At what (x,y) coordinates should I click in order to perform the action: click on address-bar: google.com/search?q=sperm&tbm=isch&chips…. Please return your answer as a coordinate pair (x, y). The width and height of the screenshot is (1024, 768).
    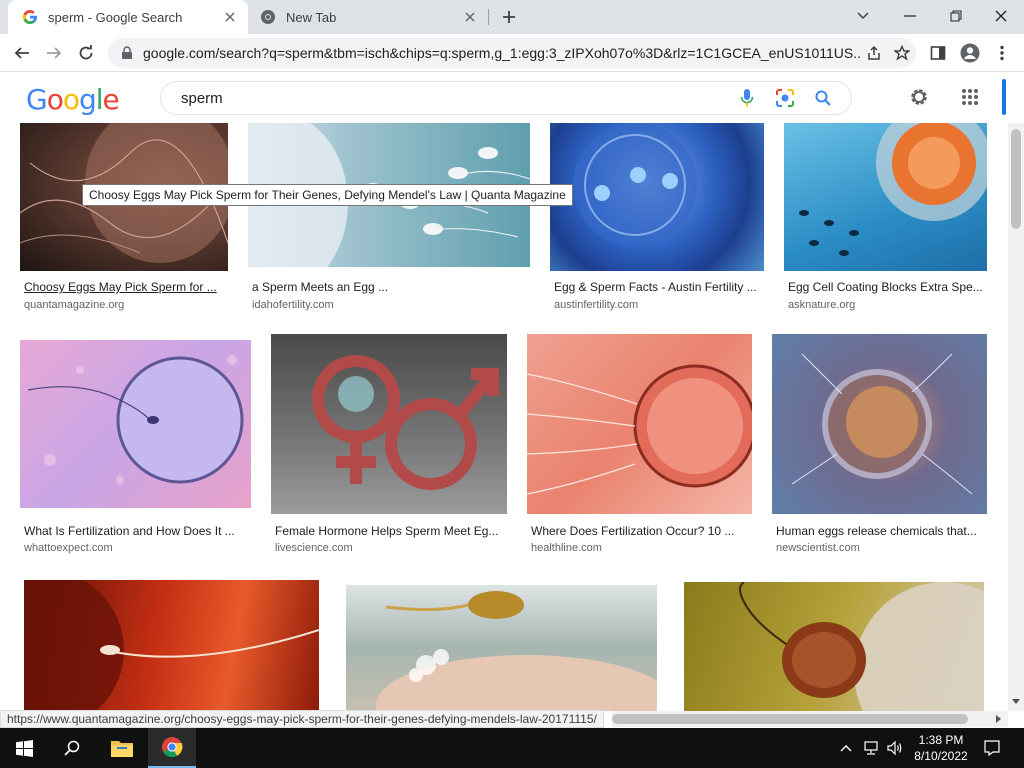
    Looking at the image, I should click on (512, 53).